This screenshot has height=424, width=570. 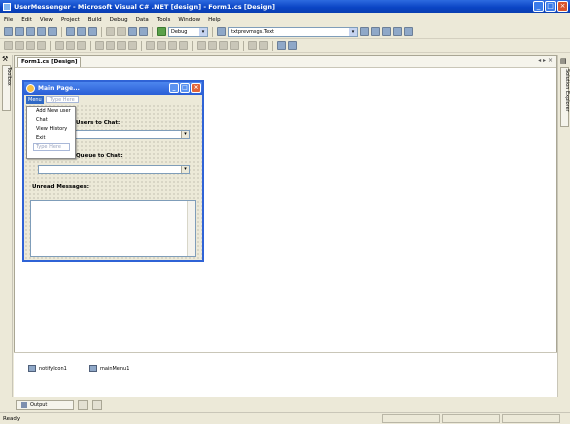 I want to click on menu-tools: Tools, so click(x=164, y=20).